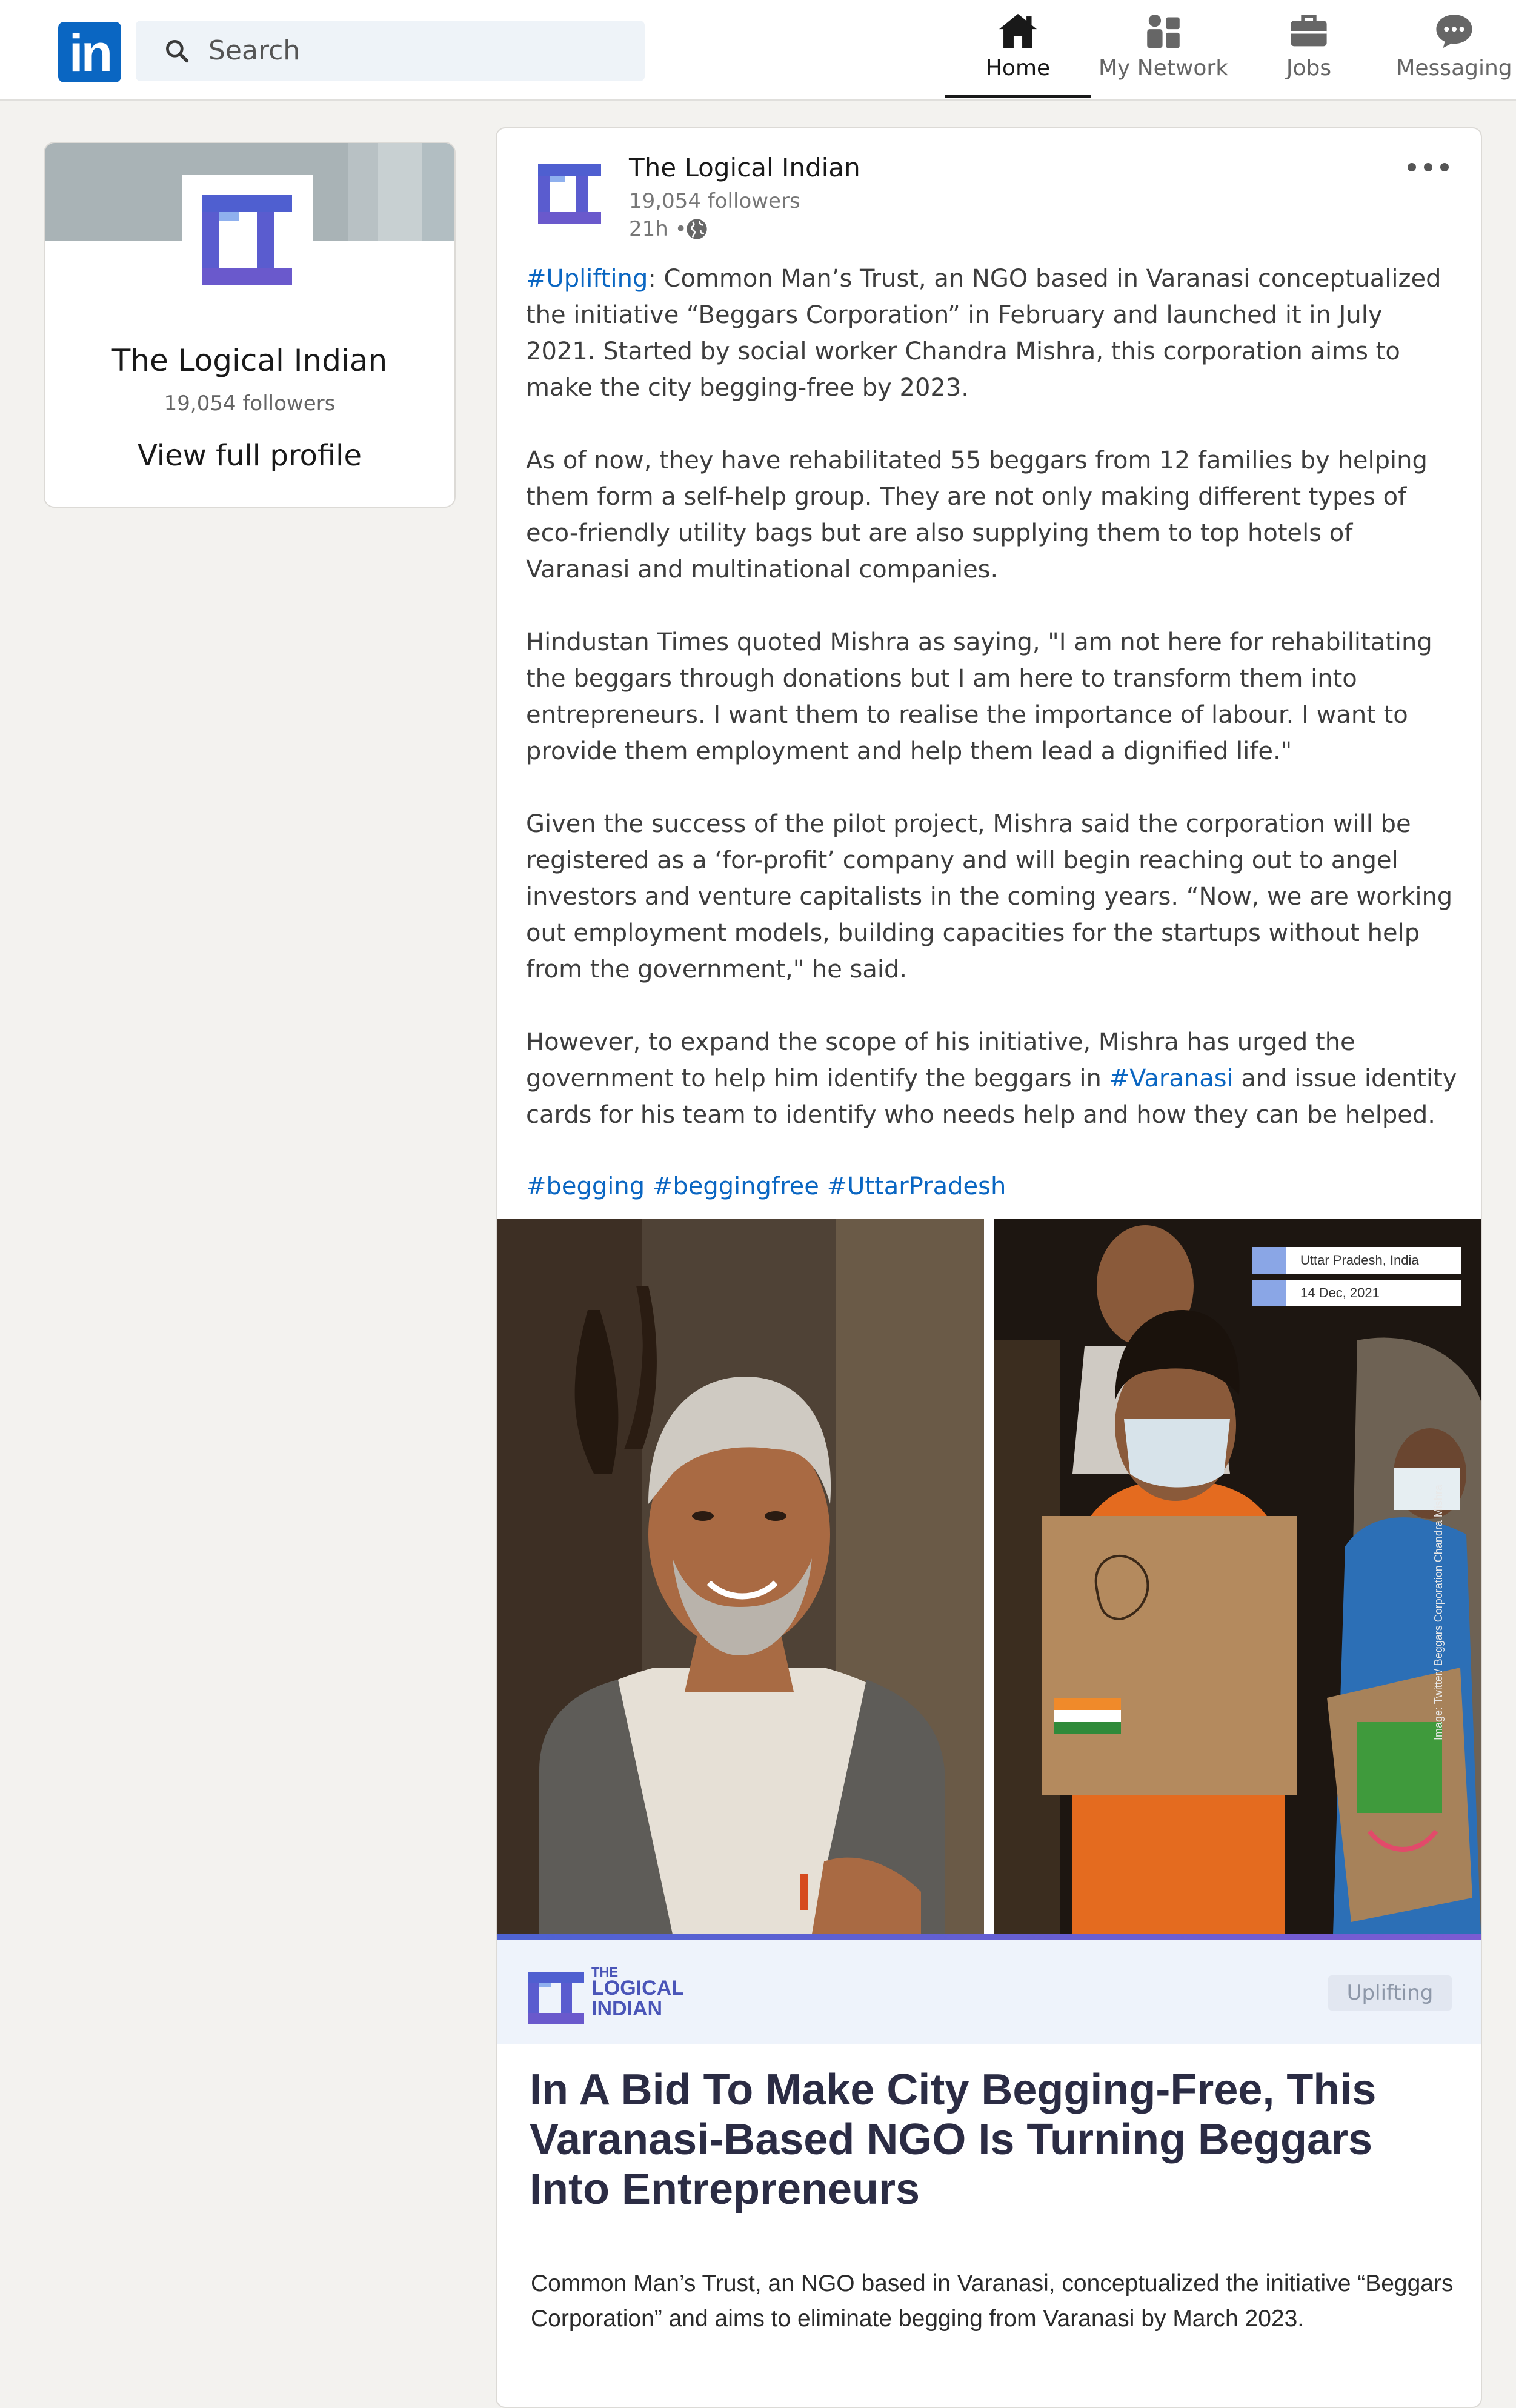 This screenshot has height=2408, width=1516. I want to click on view-full-profile-link: View full profile, so click(250, 456).